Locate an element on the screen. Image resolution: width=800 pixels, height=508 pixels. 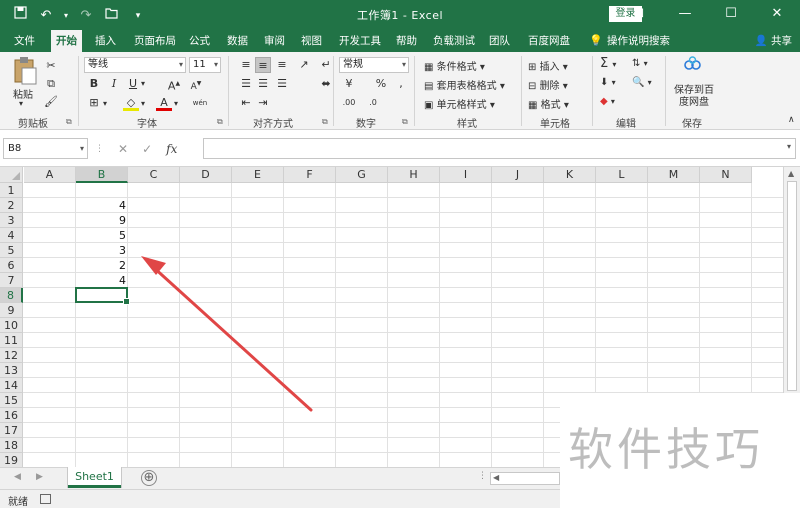
comma-button: , is located at coordinates (401, 84).